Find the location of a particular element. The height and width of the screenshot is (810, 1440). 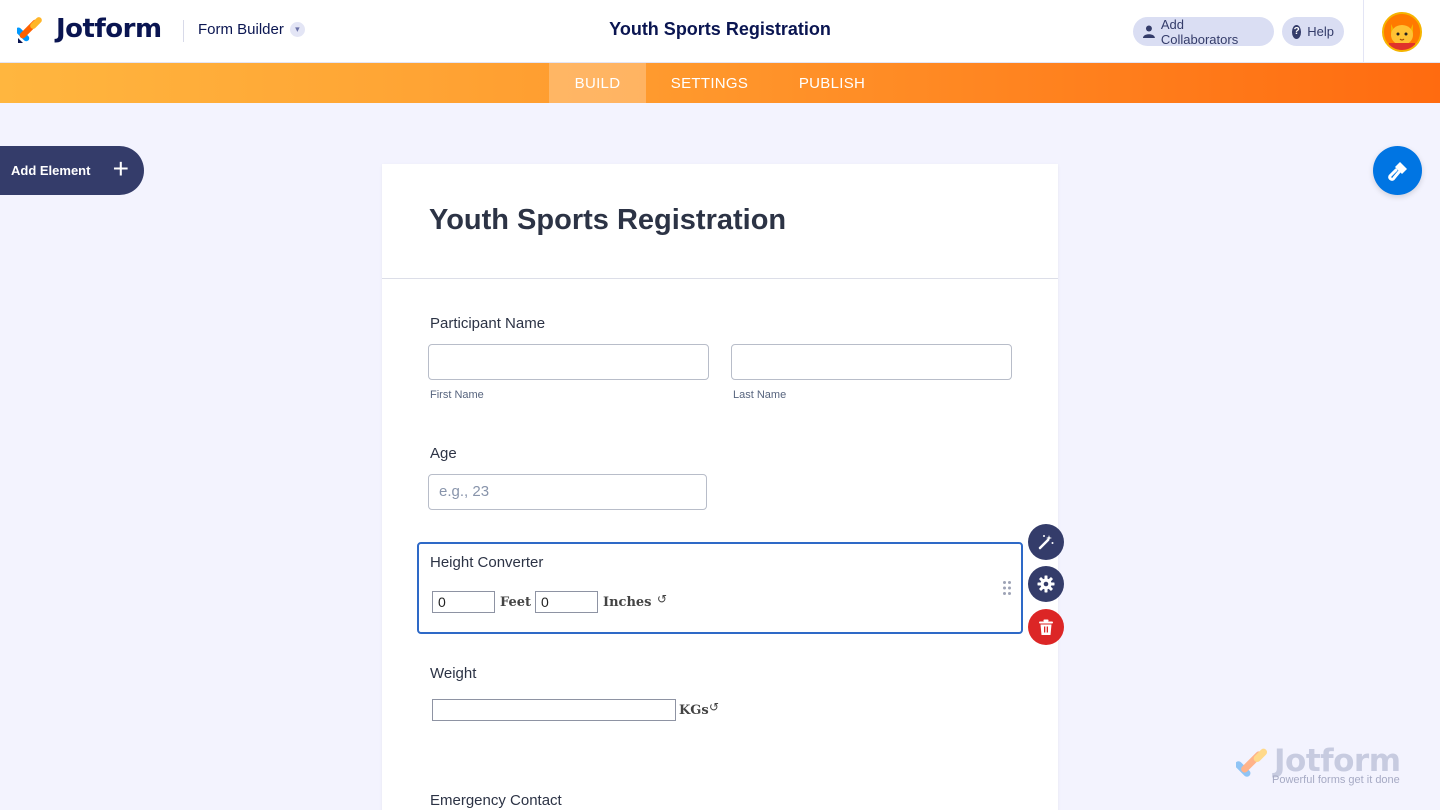

delete-field-button is located at coordinates (1046, 627).